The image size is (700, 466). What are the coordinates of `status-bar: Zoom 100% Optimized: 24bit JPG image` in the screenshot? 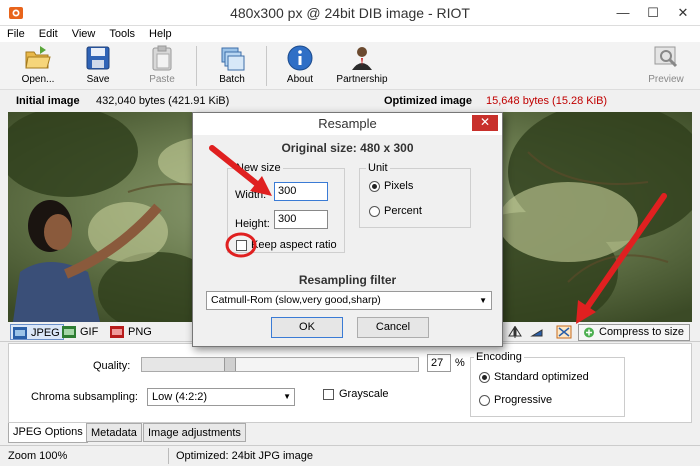 It's located at (350, 455).